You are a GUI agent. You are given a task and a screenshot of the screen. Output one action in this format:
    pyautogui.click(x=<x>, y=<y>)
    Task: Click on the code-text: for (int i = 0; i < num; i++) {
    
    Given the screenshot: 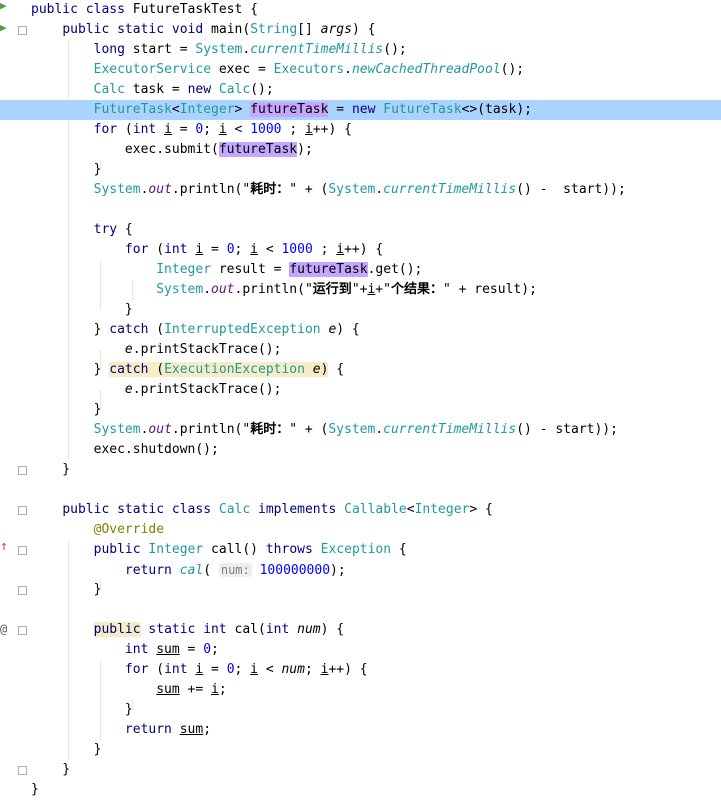 What is the action you would take?
    pyautogui.click(x=246, y=669)
    